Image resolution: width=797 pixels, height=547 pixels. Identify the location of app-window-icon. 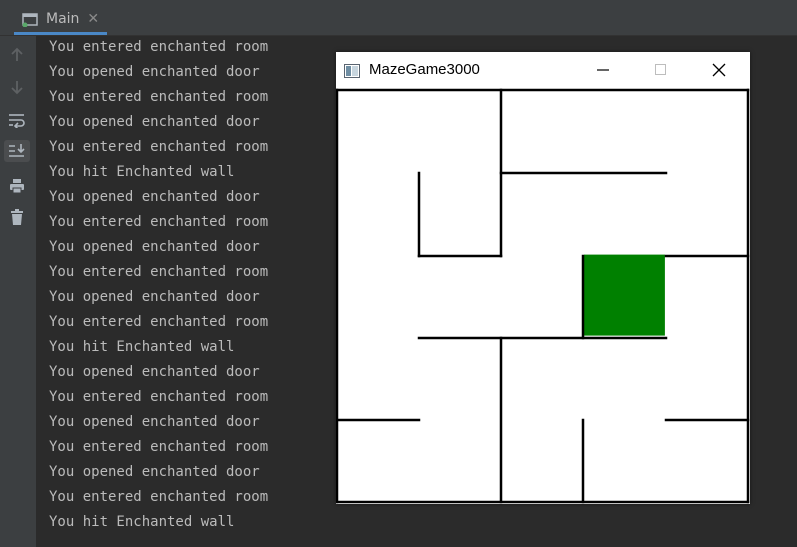
(352, 70).